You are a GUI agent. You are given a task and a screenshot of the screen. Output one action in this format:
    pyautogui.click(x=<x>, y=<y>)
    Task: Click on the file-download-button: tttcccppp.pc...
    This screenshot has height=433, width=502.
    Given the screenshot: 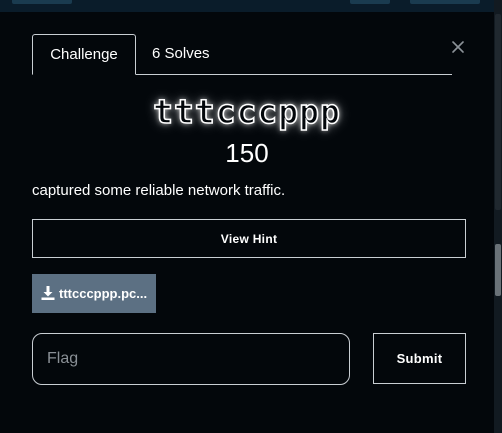 What is the action you would take?
    pyautogui.click(x=94, y=293)
    